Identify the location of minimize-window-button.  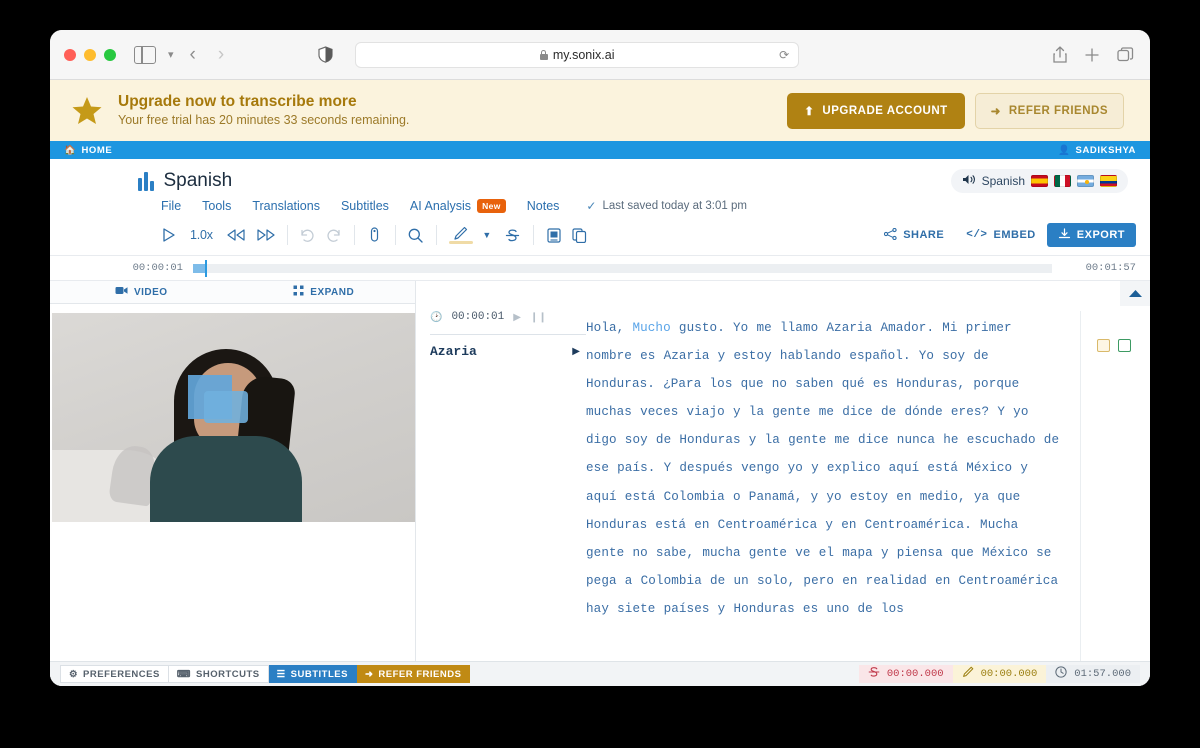
(90, 54).